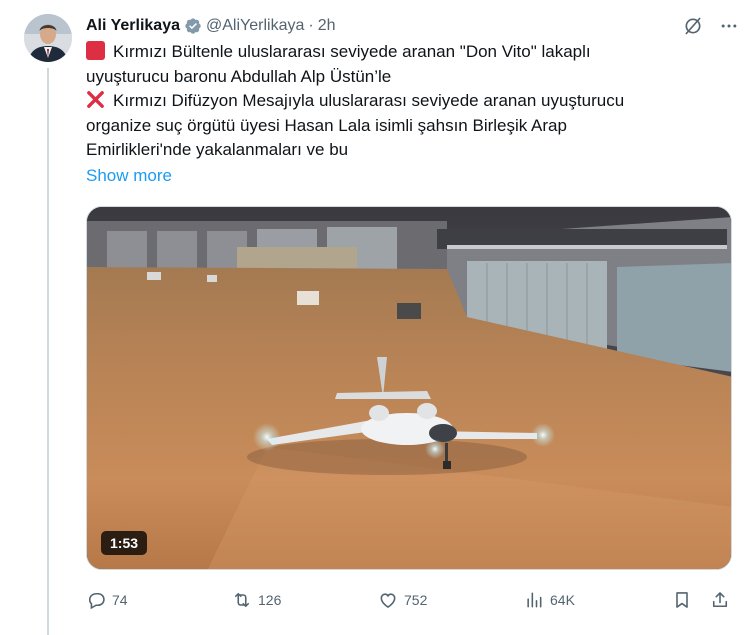 This screenshot has height=635, width=756. Describe the element at coordinates (124, 543) in the screenshot. I see `video-duration: 1:53` at that location.